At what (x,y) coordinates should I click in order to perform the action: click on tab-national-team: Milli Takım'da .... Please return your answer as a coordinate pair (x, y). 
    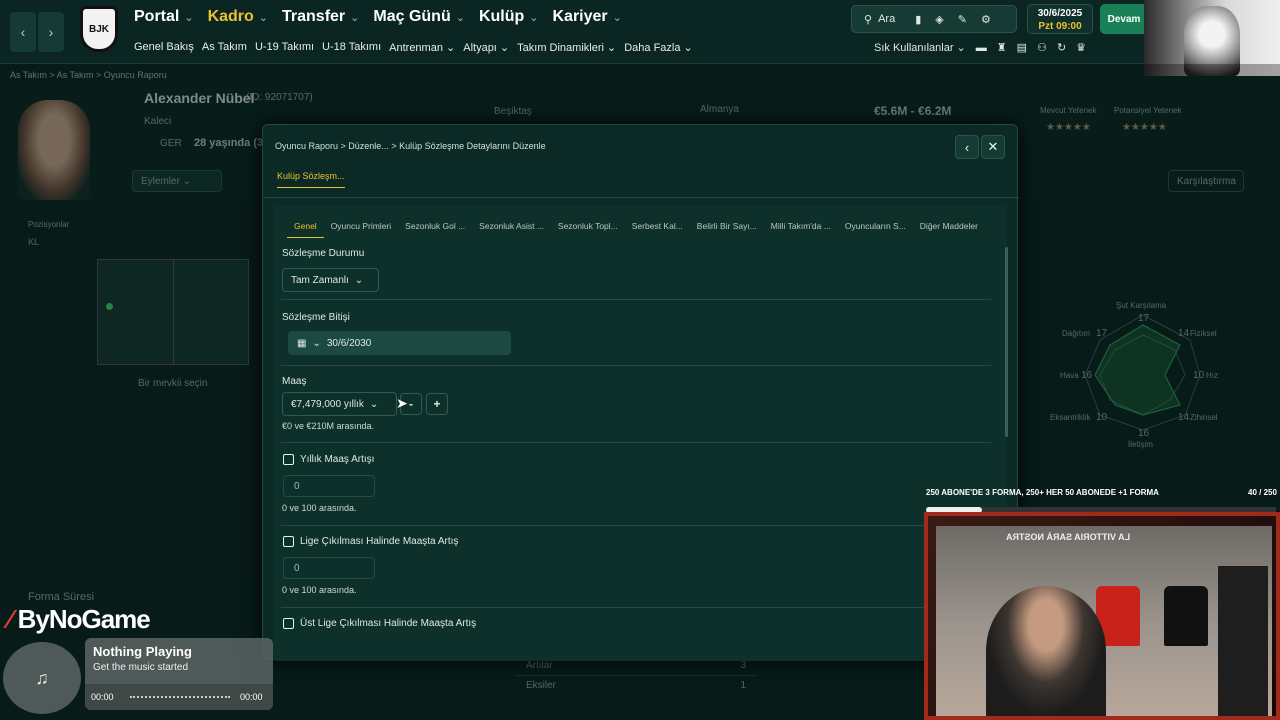
    Looking at the image, I should click on (801, 229).